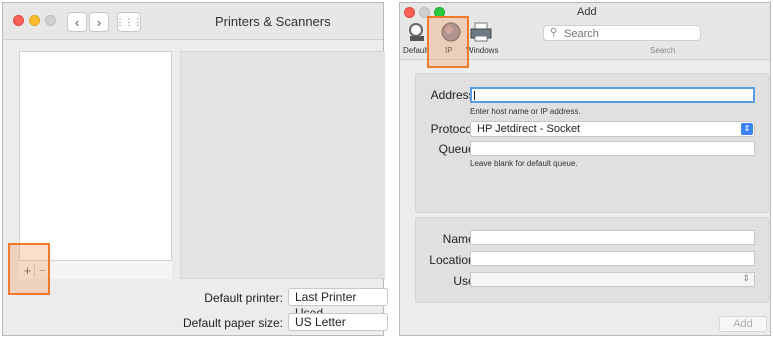  Describe the element at coordinates (612, 258) in the screenshot. I see `location-field` at that location.